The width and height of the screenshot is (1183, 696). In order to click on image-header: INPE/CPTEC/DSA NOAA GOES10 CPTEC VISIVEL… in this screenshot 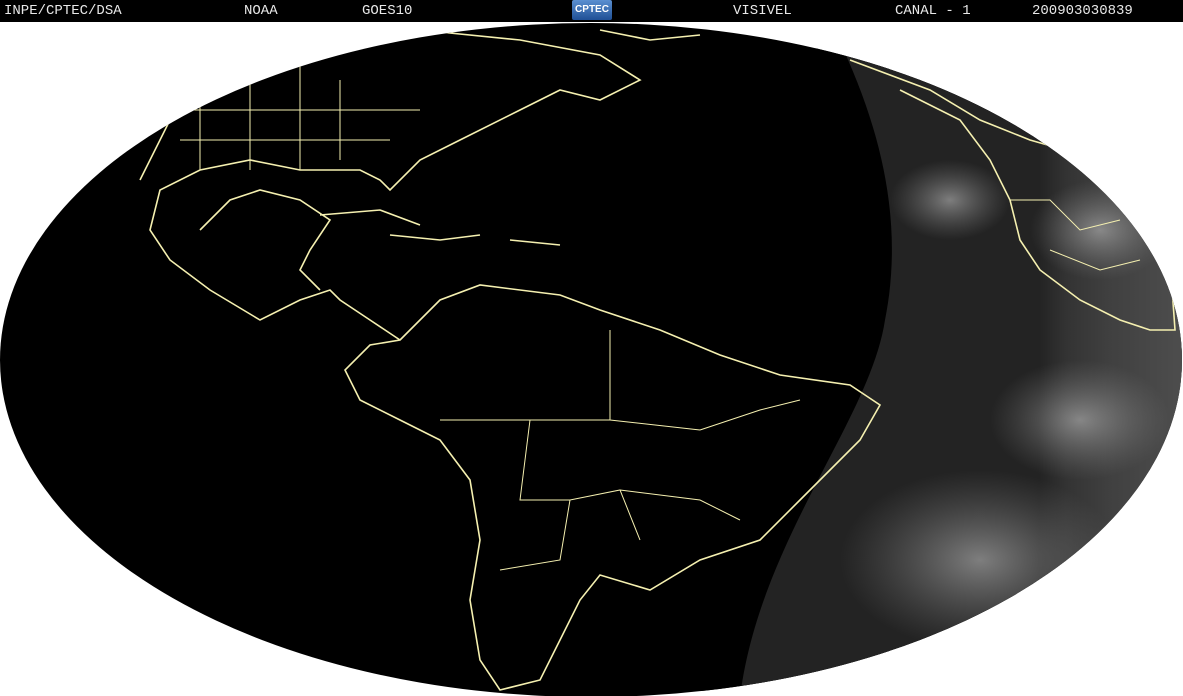, I will do `click(591, 11)`.